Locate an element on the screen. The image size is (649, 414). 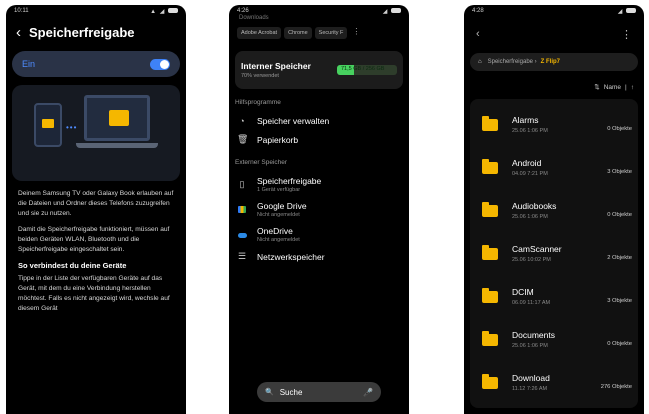
breadcrumb-current: Z Flip7 is located at coordinates (550, 62).